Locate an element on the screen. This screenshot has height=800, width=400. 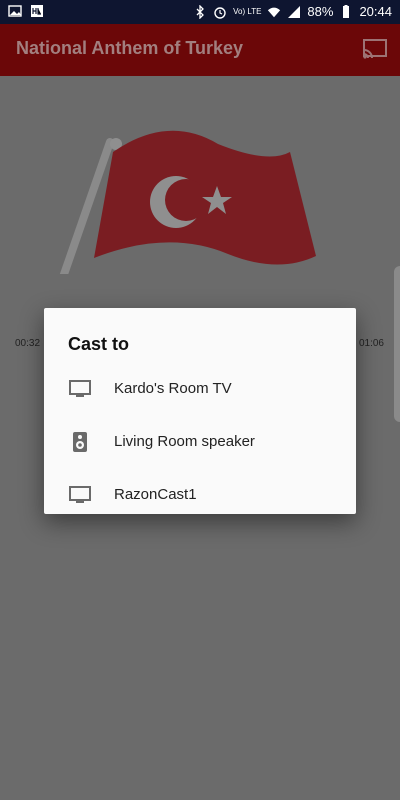
app-bar: National Anthem of Turkey is located at coordinates (200, 50).